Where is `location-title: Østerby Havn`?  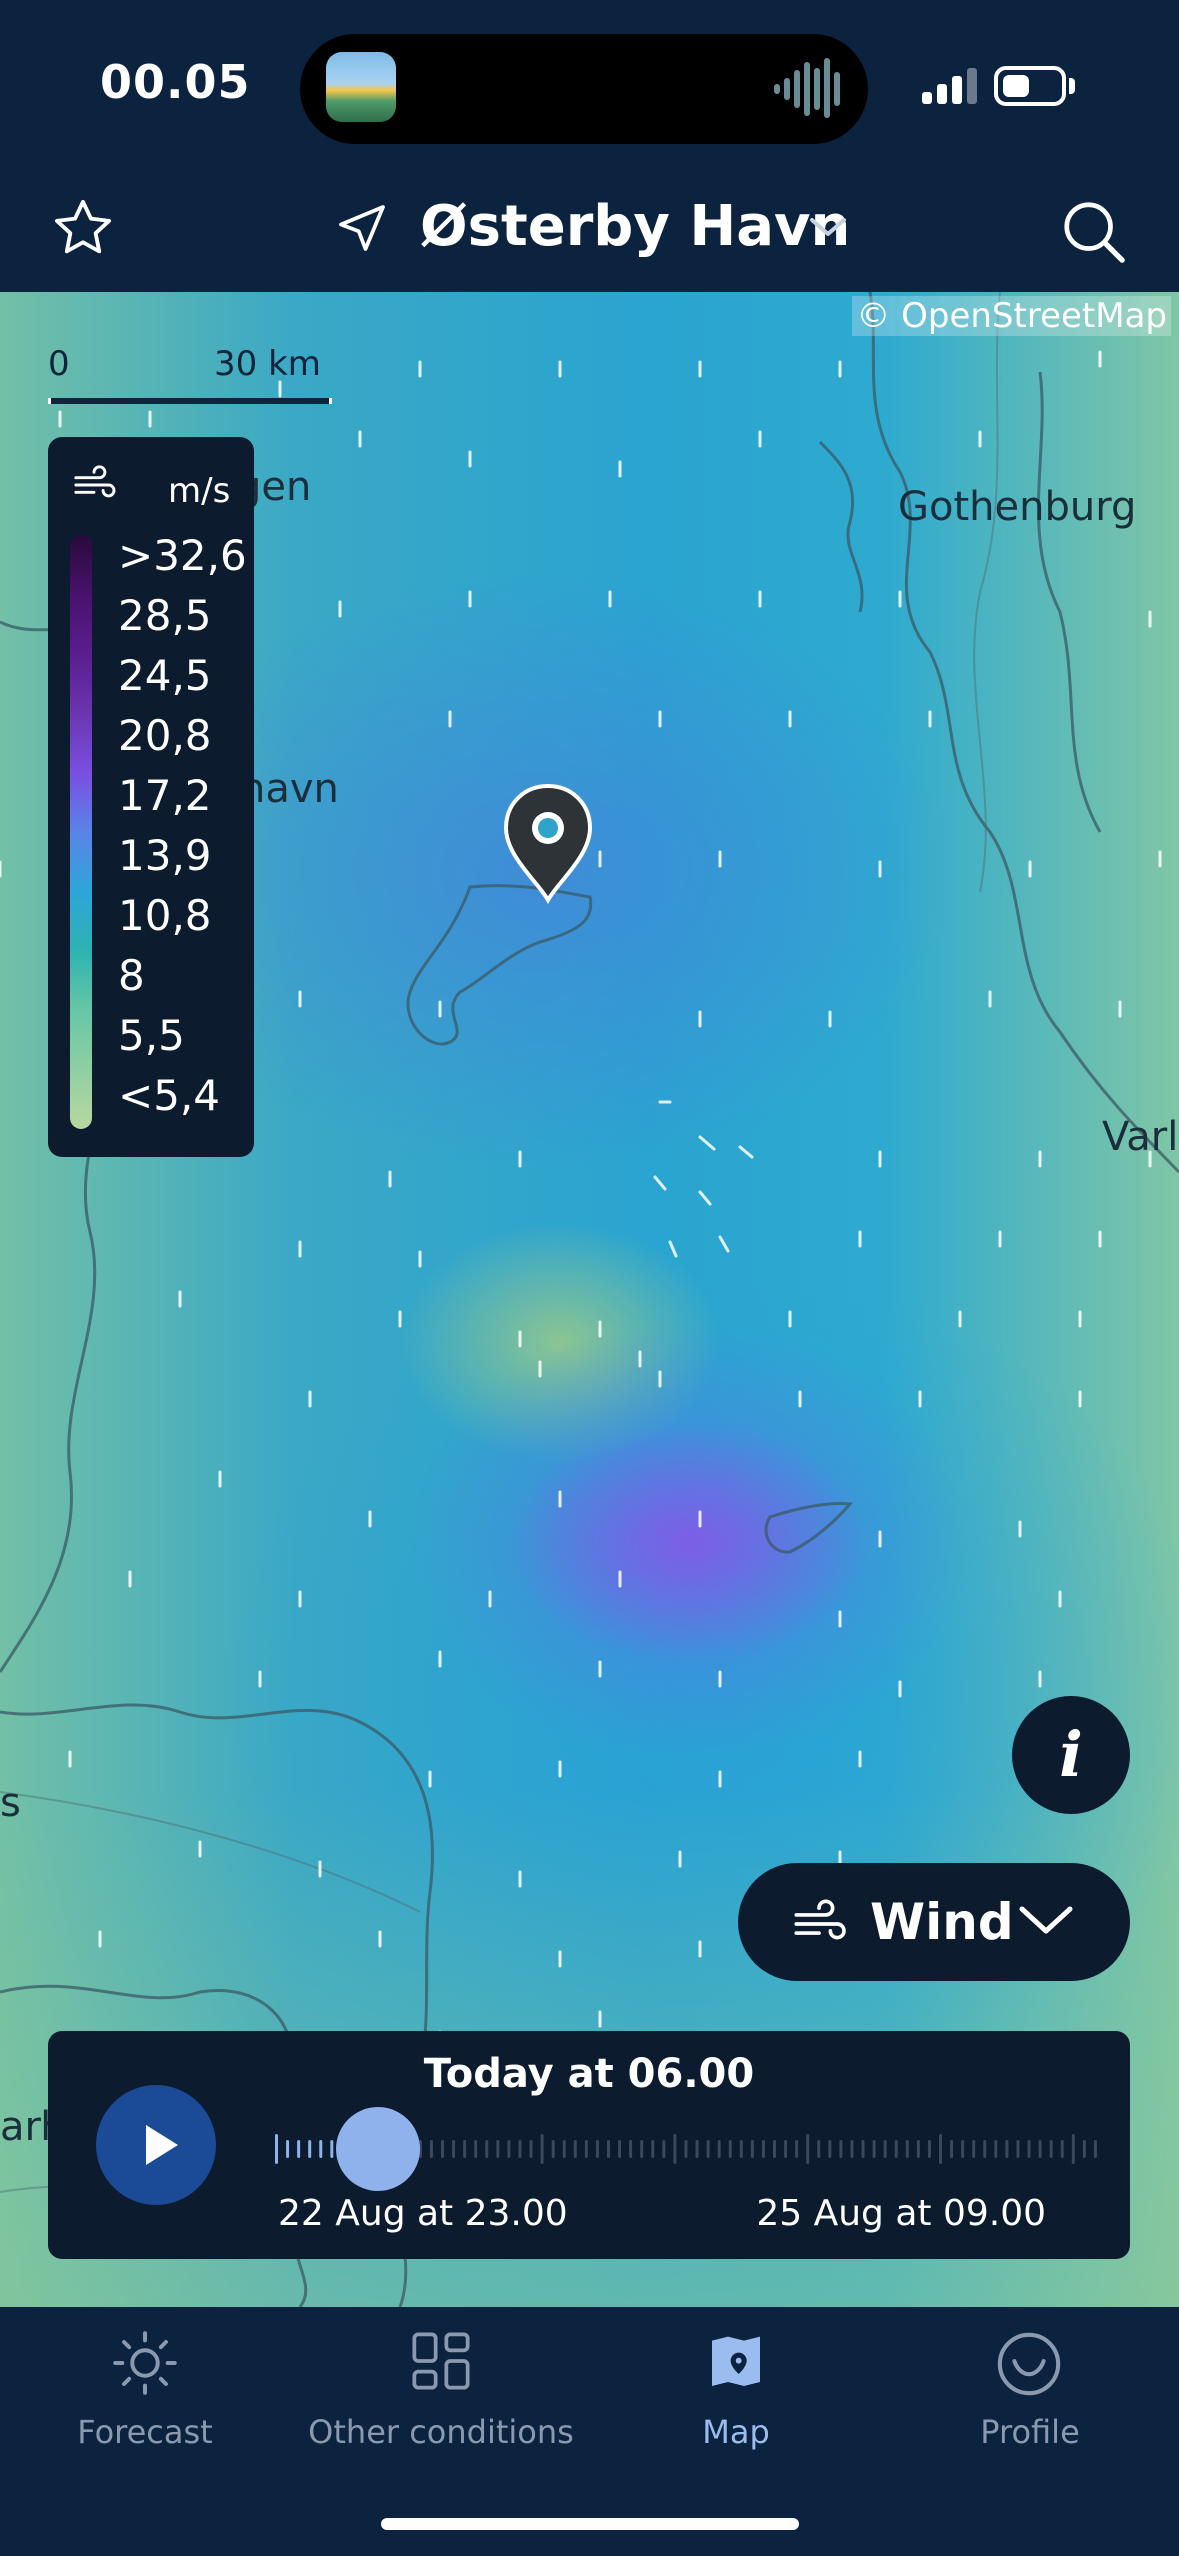 location-title: Østerby Havn is located at coordinates (635, 226).